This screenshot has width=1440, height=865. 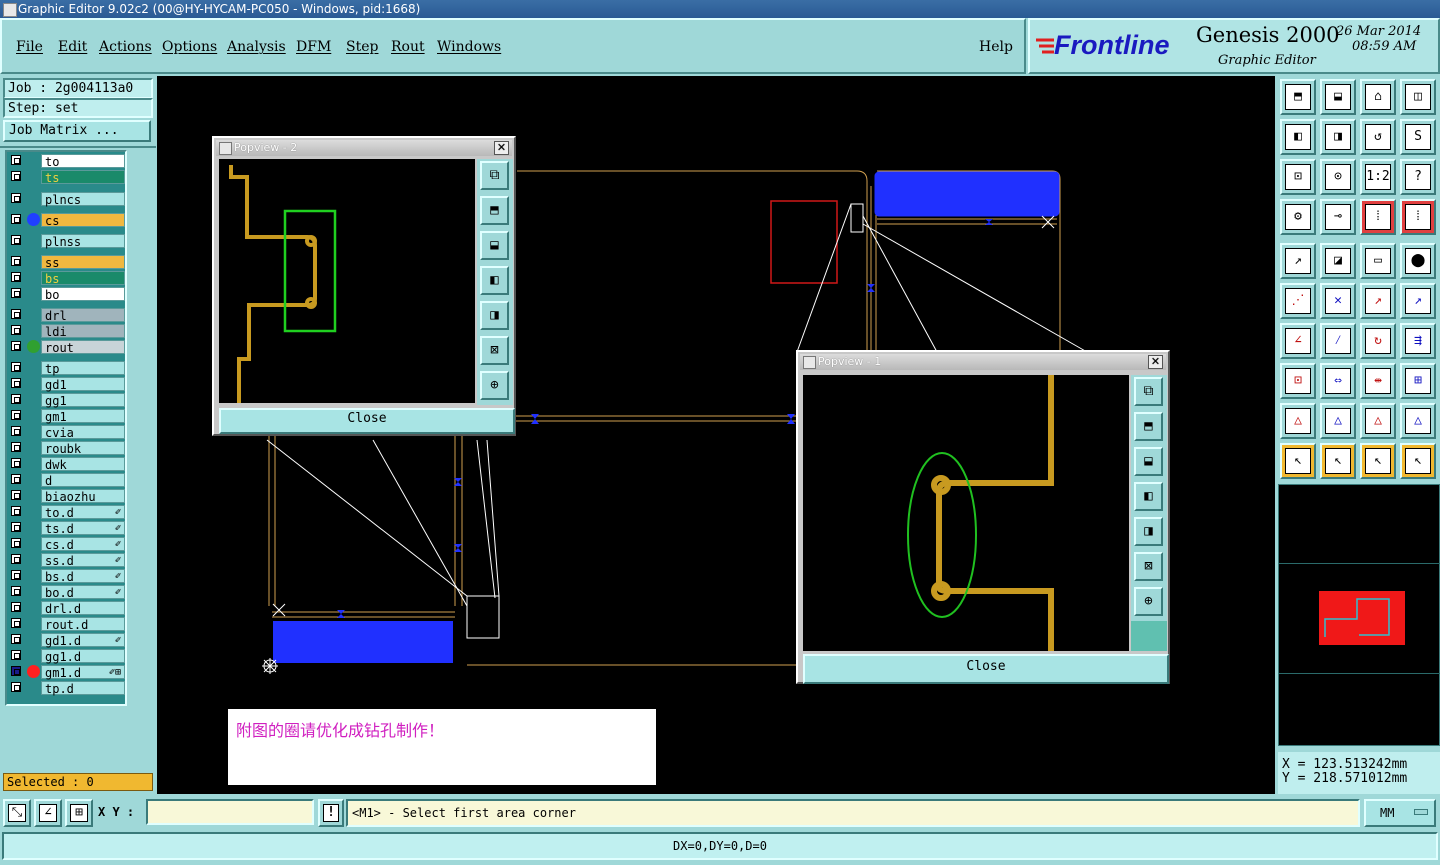 What do you see at coordinates (362, 47) in the screenshot?
I see `menu-step: Step` at bounding box center [362, 47].